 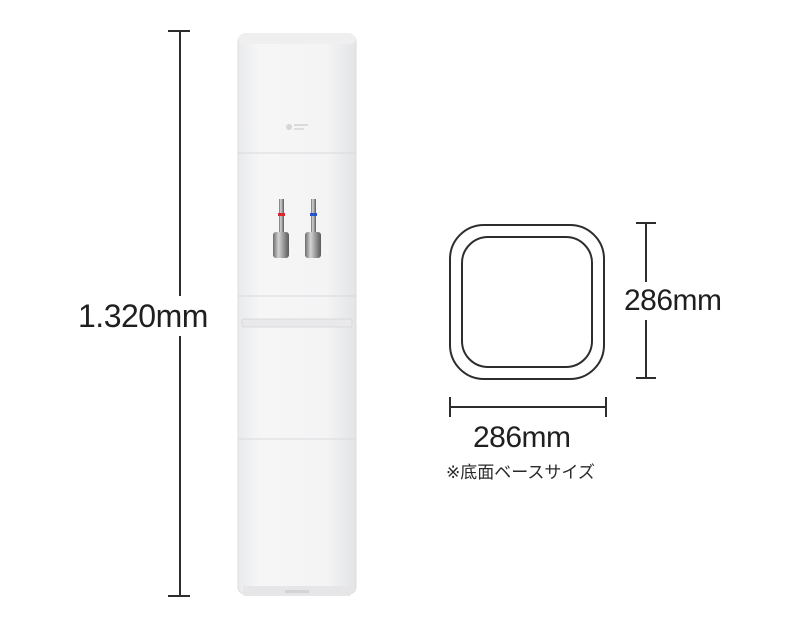 What do you see at coordinates (646, 378) in the screenshot?
I see `depth-dimension-bottom-tick` at bounding box center [646, 378].